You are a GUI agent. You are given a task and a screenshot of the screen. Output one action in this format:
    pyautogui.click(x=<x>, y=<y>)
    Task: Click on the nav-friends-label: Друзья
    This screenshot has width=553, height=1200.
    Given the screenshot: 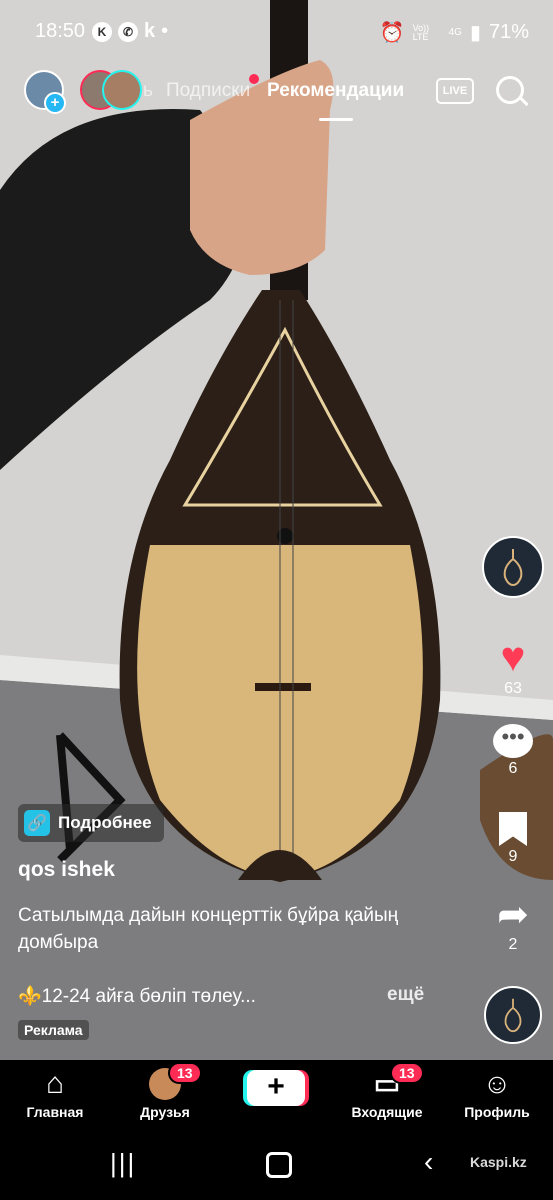 What is the action you would take?
    pyautogui.click(x=165, y=1112)
    